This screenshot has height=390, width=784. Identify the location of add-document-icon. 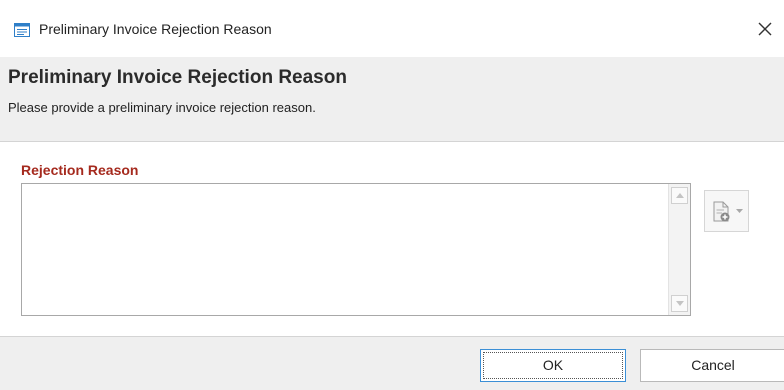
(721, 211).